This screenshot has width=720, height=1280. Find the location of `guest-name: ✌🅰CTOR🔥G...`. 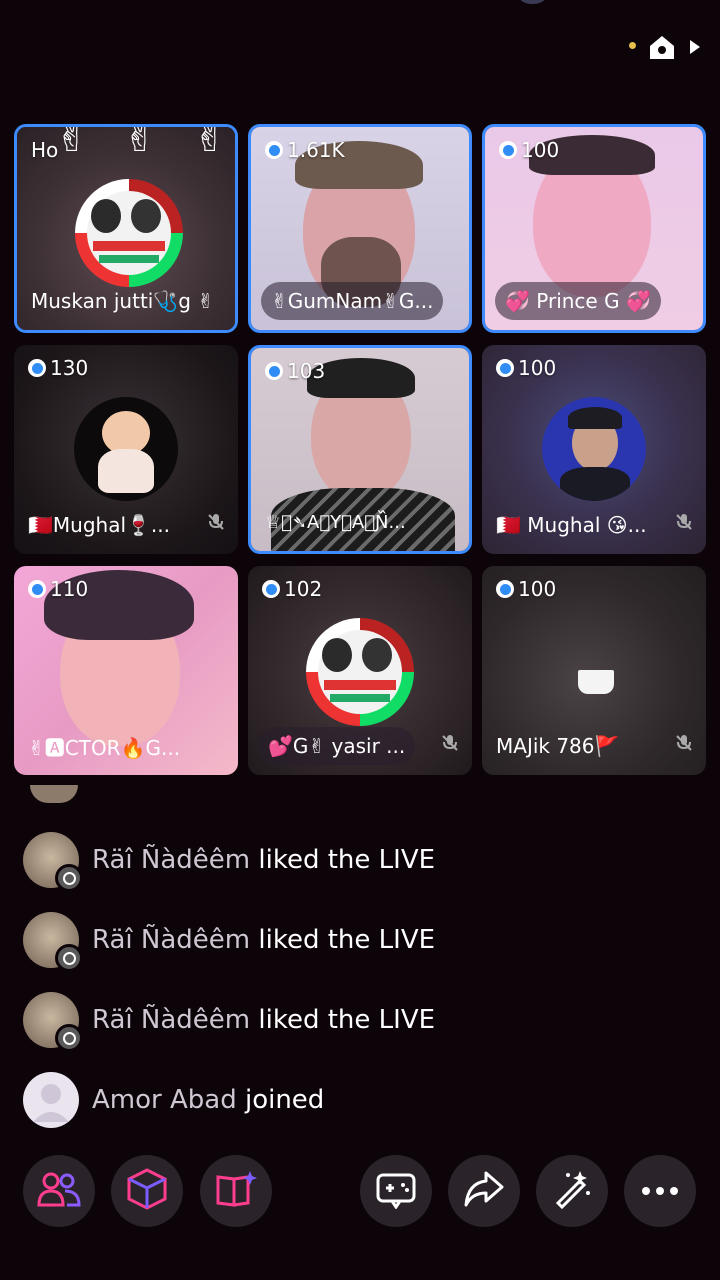

guest-name: ✌🅰CTOR🔥G... is located at coordinates (104, 747).